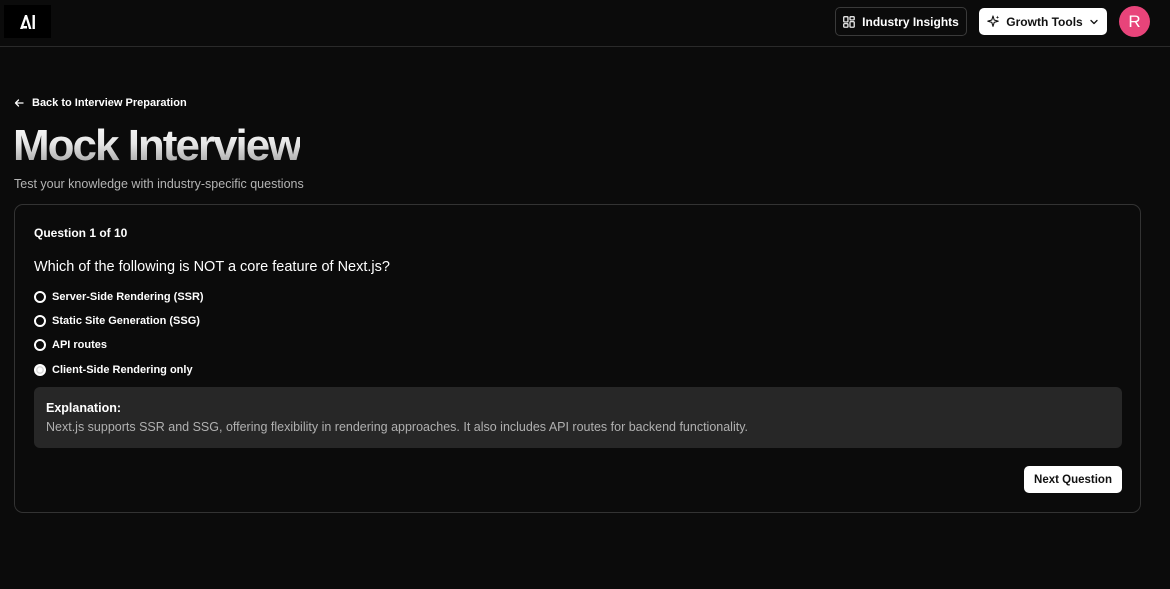 The width and height of the screenshot is (1170, 589). I want to click on back-to-interview-preparation-link: Back to Interview Preparation, so click(100, 103).